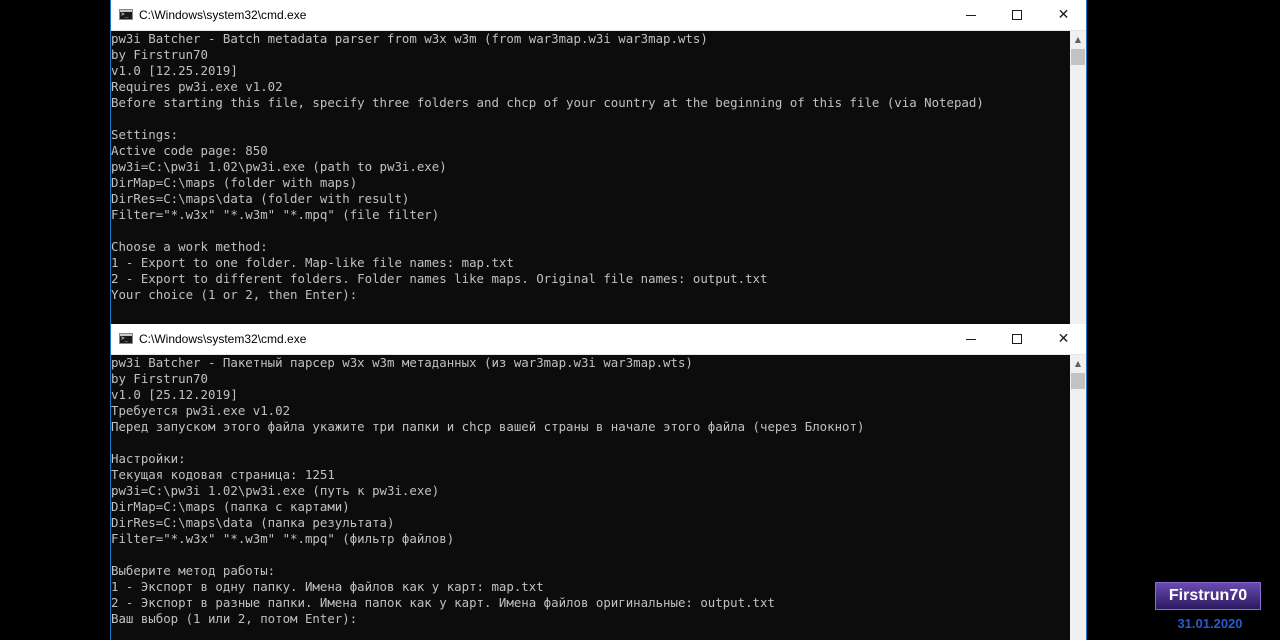 The image size is (1280, 640). I want to click on console-line: Выберите метод работы:, so click(193, 570).